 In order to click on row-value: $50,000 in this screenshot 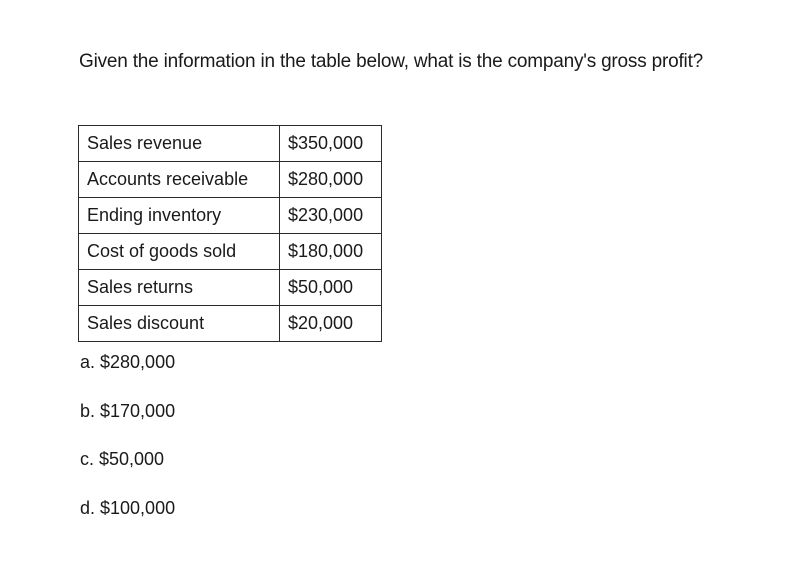, I will do `click(330, 287)`.